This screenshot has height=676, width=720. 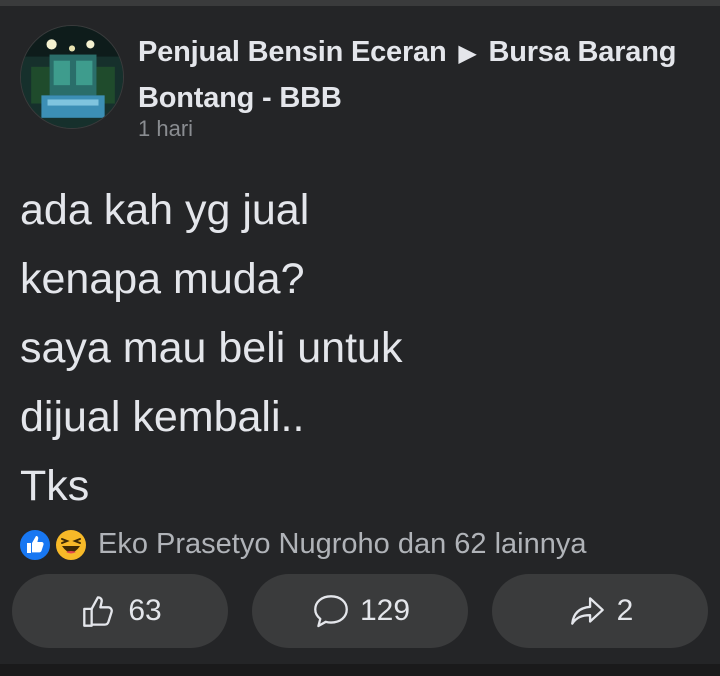 I want to click on action-bar: 63 129 2, so click(x=360, y=611).